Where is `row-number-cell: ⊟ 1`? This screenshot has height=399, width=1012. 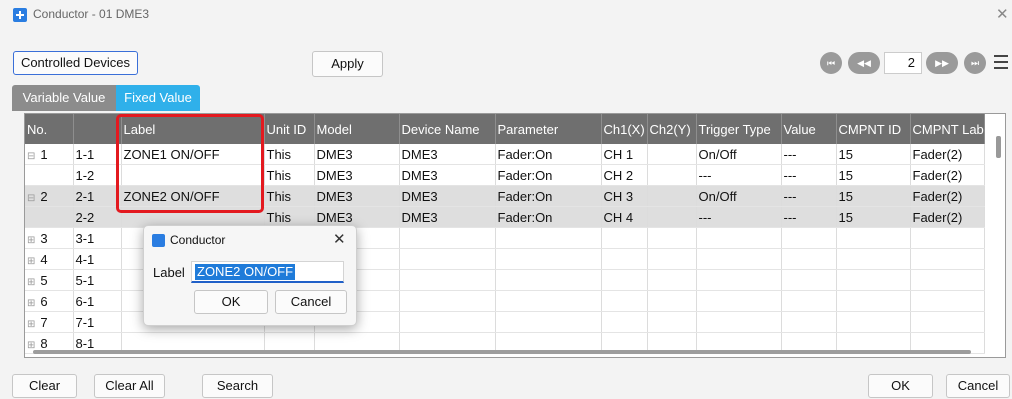 row-number-cell: ⊟ 1 is located at coordinates (49, 154).